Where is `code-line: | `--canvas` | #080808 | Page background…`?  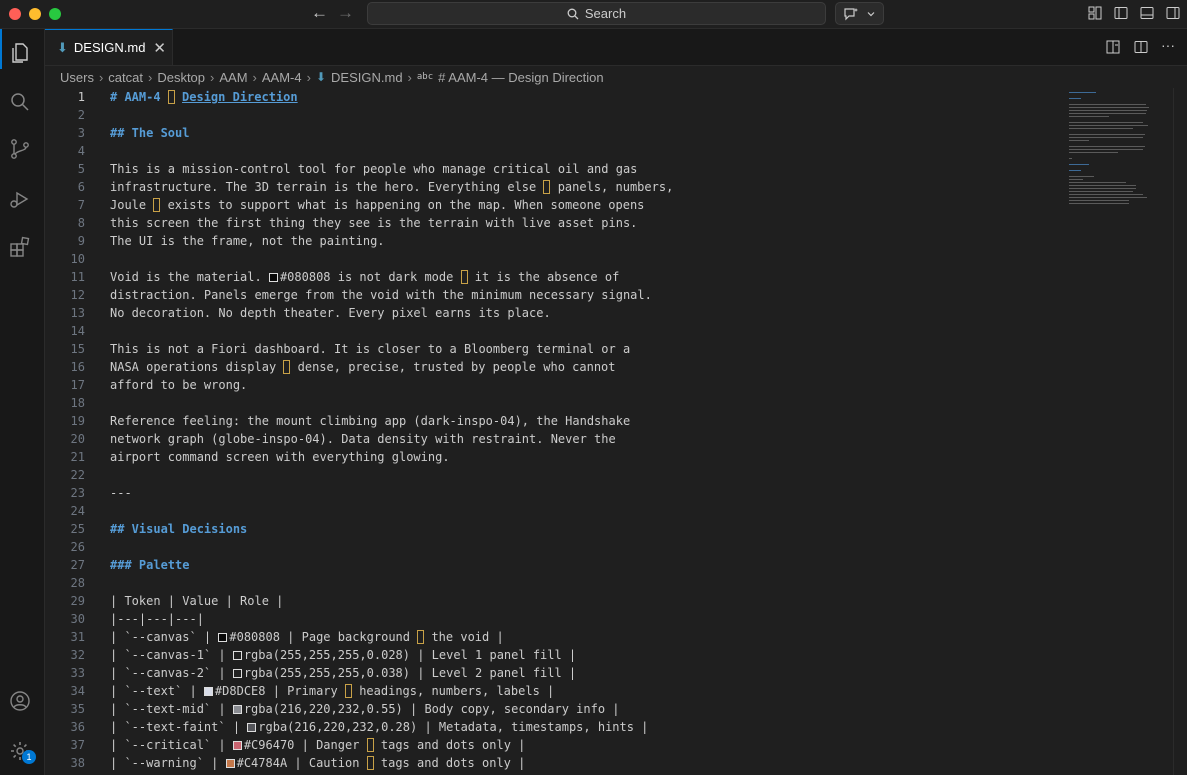
code-line: | `--canvas` | #080808 | Page background… is located at coordinates (391, 637).